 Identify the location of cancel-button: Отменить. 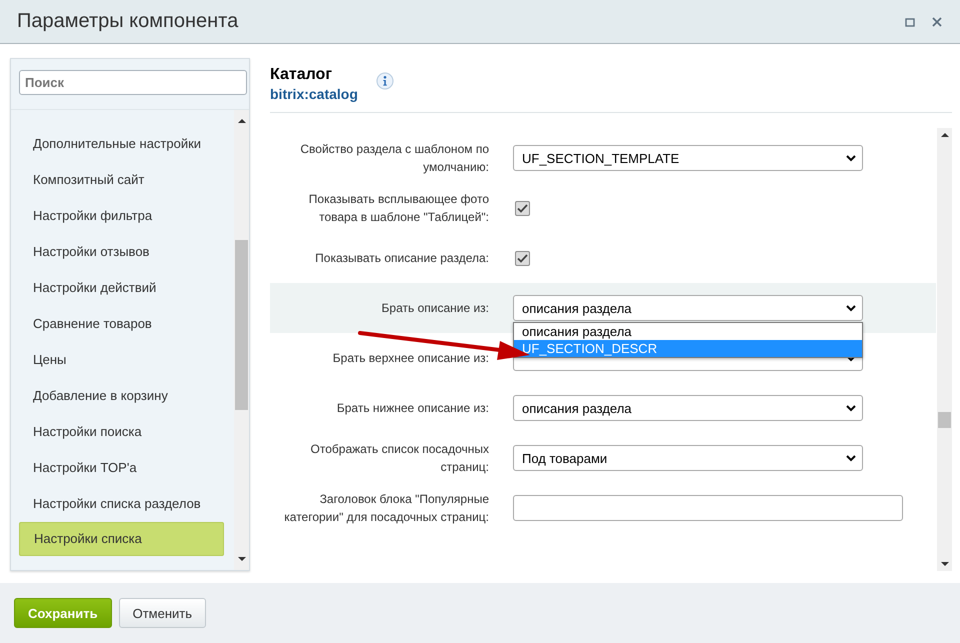
(162, 613).